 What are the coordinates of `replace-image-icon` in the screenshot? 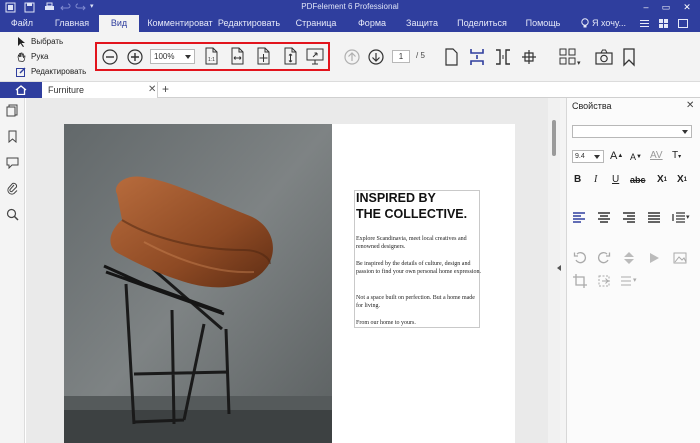 It's located at (680, 258).